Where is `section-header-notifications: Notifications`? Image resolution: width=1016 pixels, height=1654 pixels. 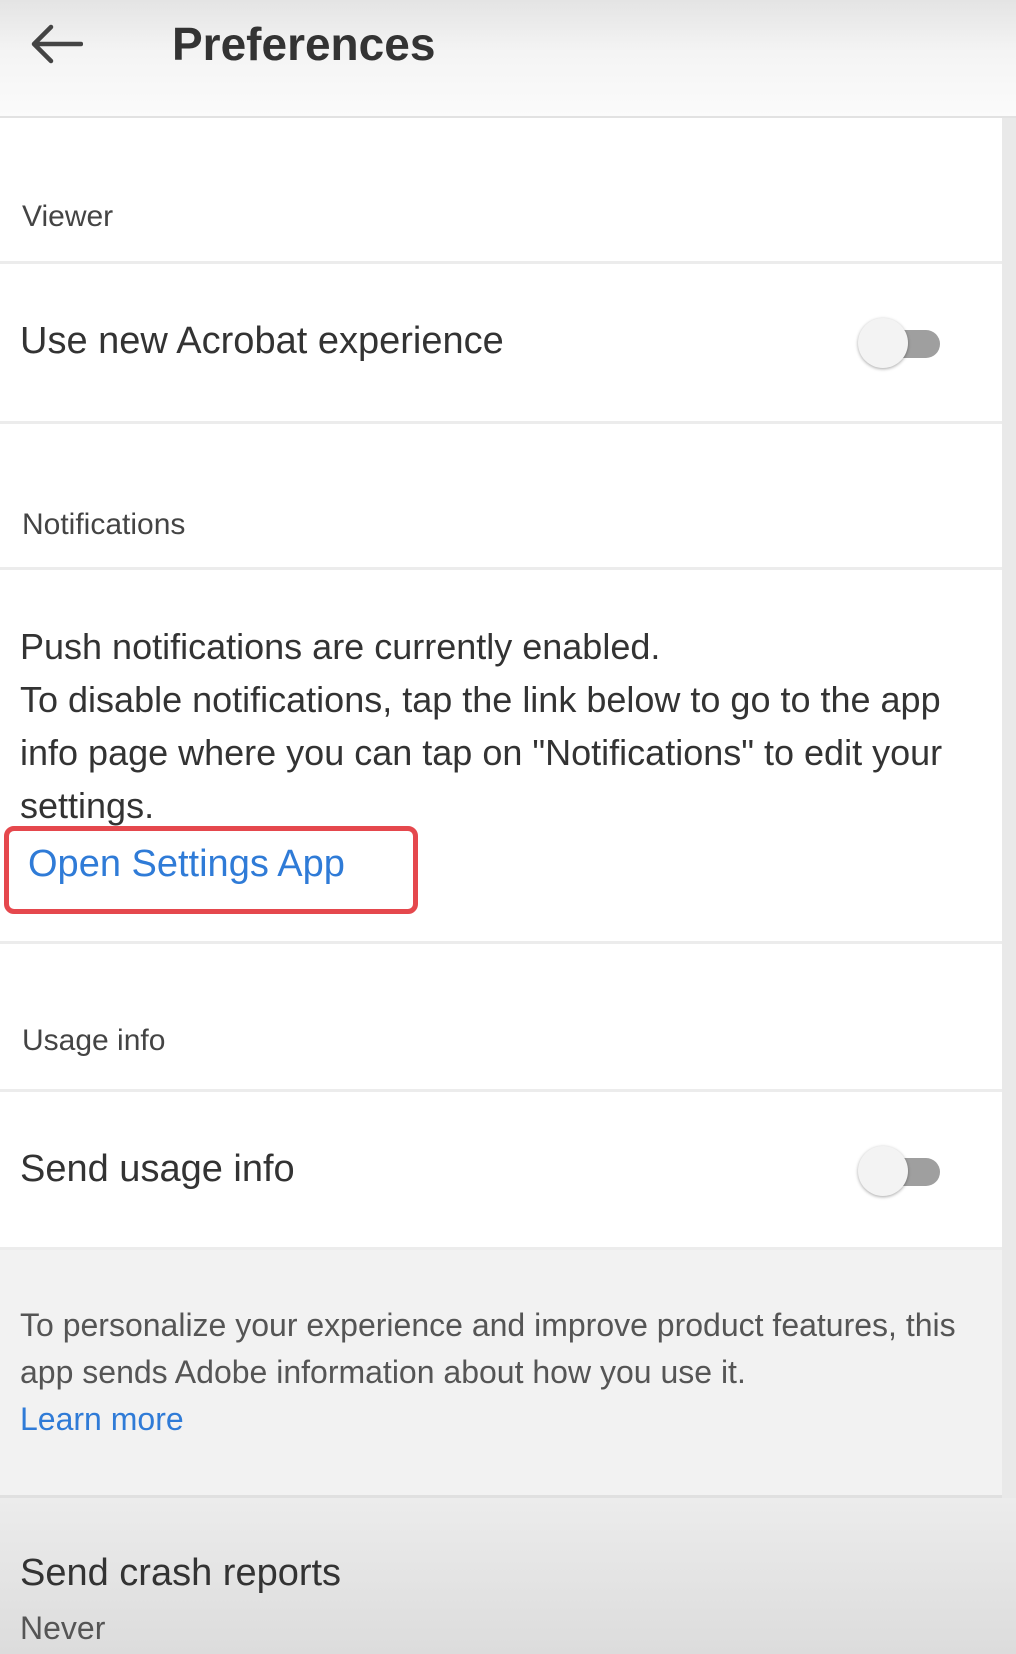 section-header-notifications: Notifications is located at coordinates (501, 497).